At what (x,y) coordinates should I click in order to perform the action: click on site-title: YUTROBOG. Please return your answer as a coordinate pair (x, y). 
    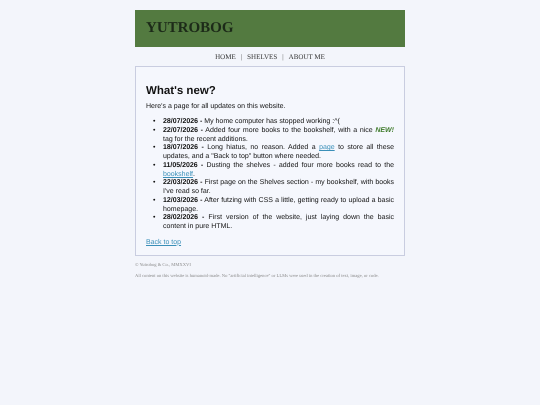
    Looking at the image, I should click on (190, 28).